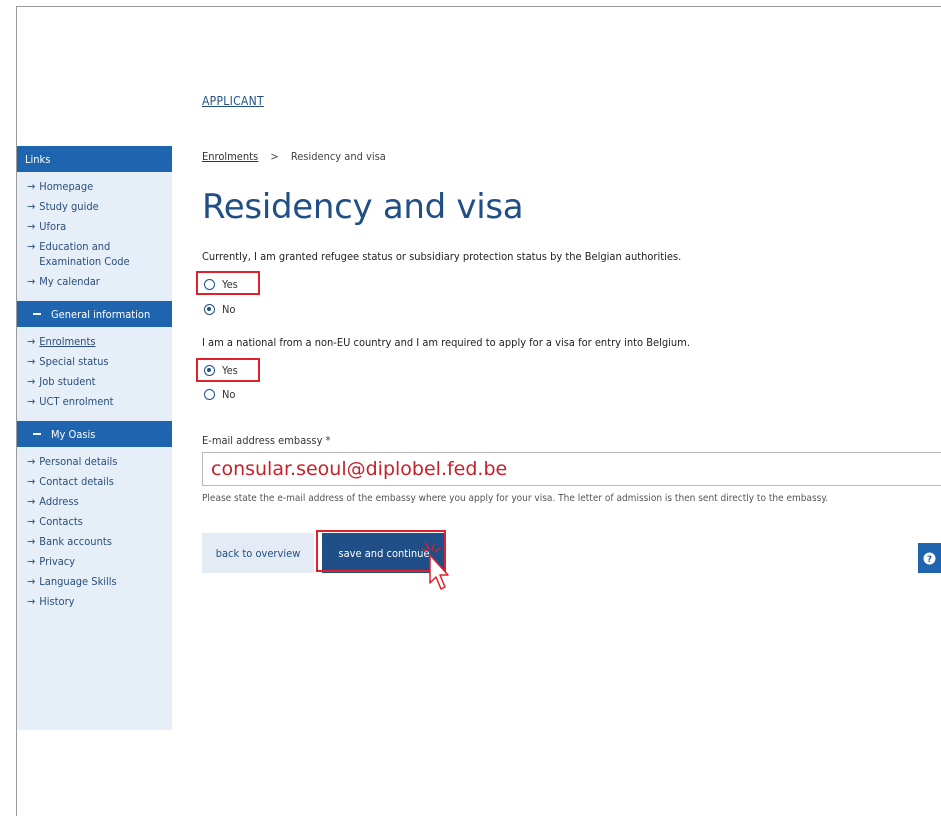 The height and width of the screenshot is (816, 941). What do you see at coordinates (94, 461) in the screenshot?
I see `sidebar-item-personal-details: → Personal details` at bounding box center [94, 461].